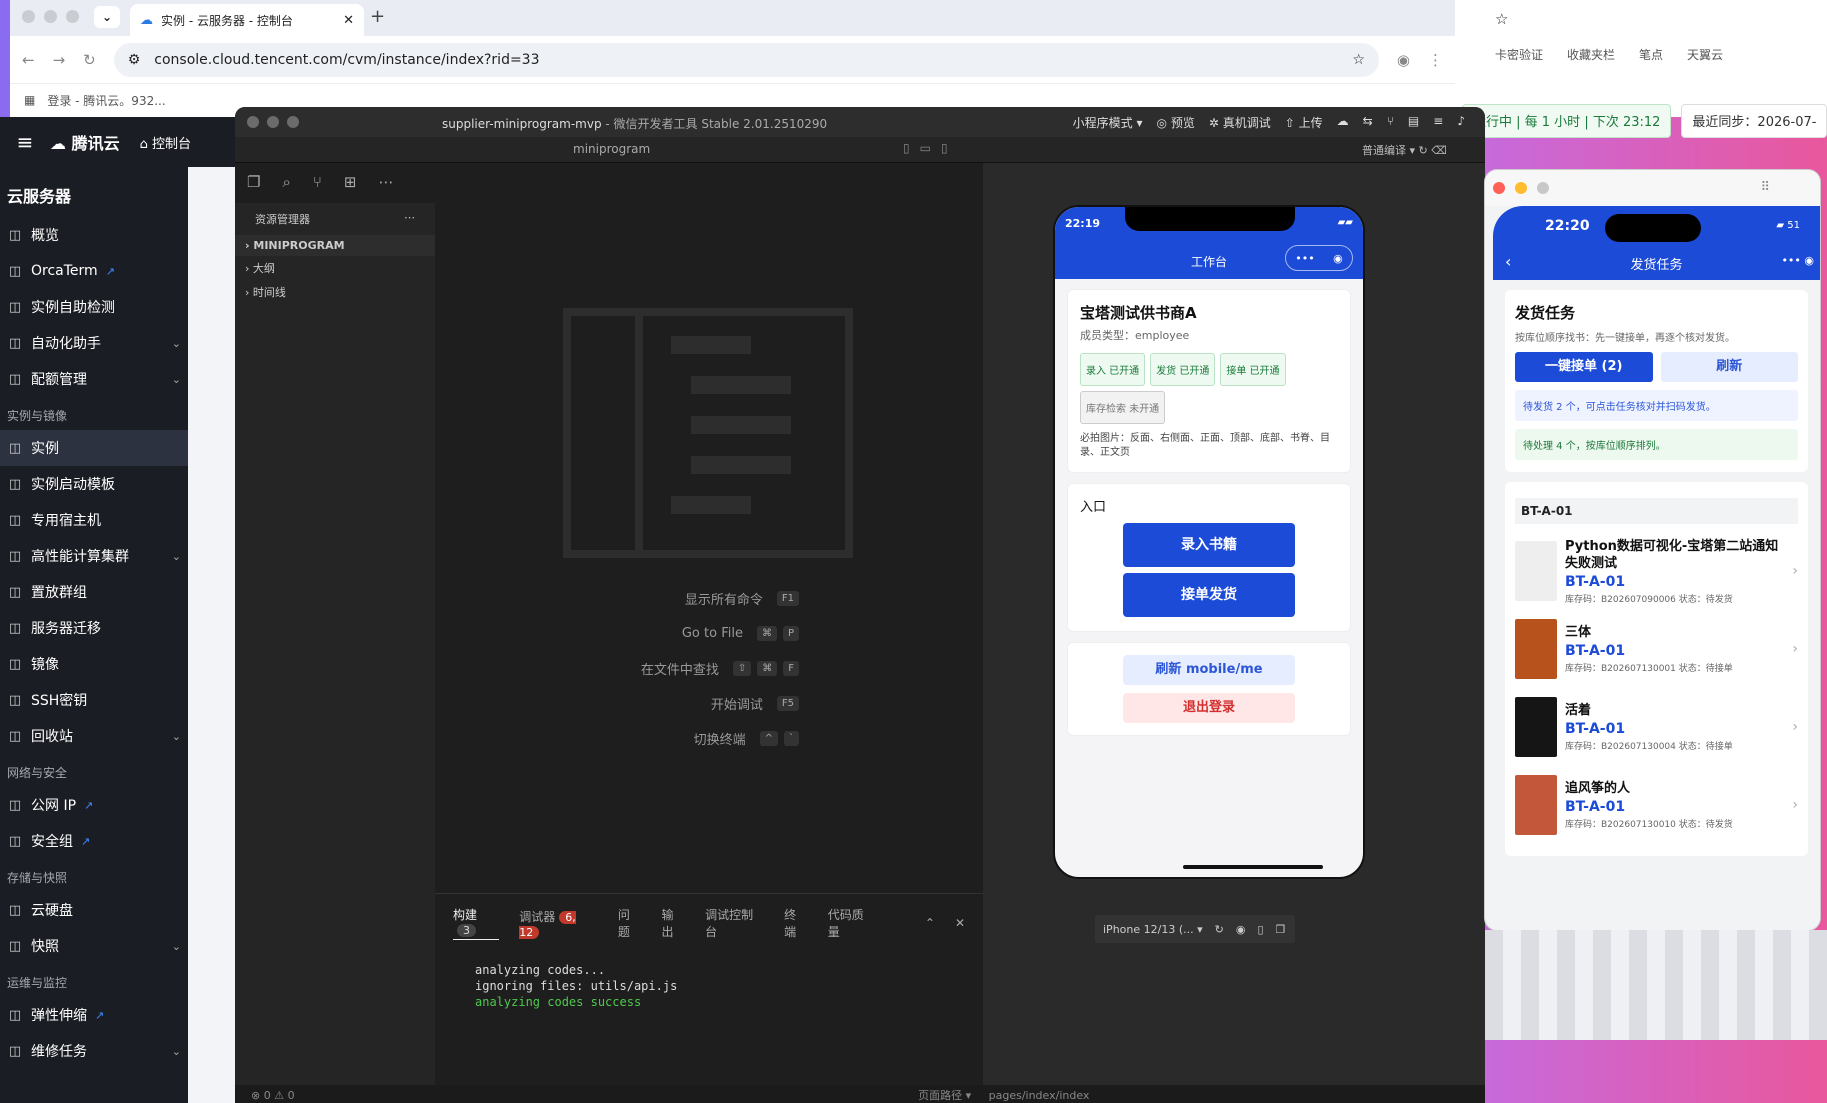  What do you see at coordinates (1281, 929) in the screenshot?
I see `window-icon: ❐` at bounding box center [1281, 929].